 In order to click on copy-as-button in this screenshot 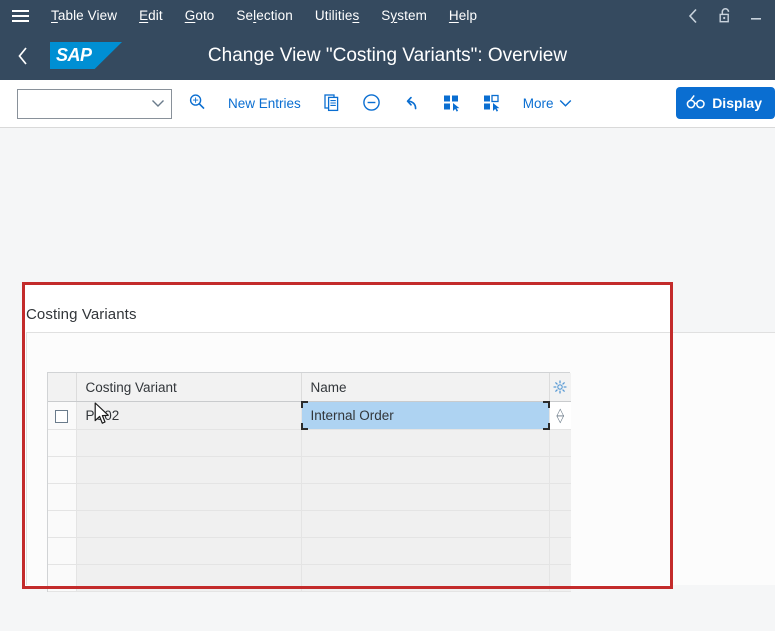, I will do `click(332, 104)`.